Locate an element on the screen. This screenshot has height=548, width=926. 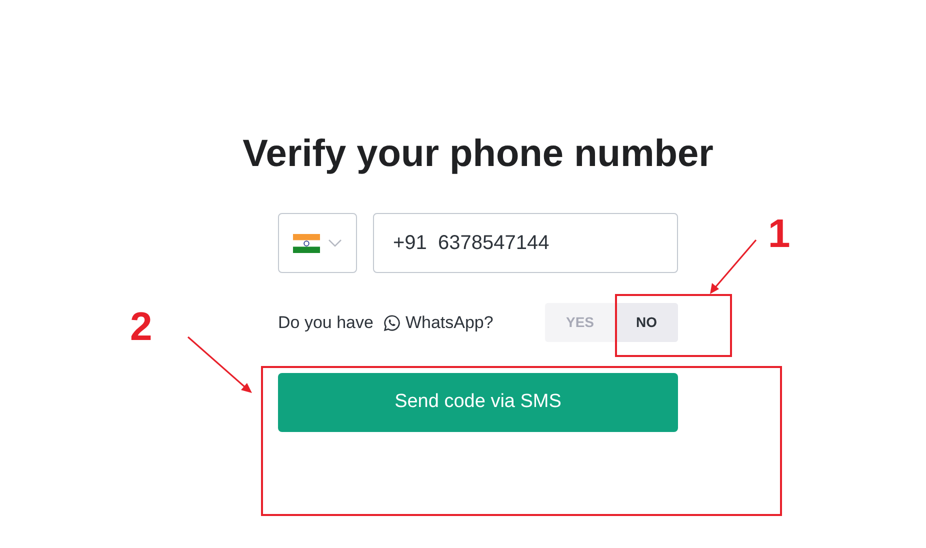
whatsapp-icon is located at coordinates (392, 323).